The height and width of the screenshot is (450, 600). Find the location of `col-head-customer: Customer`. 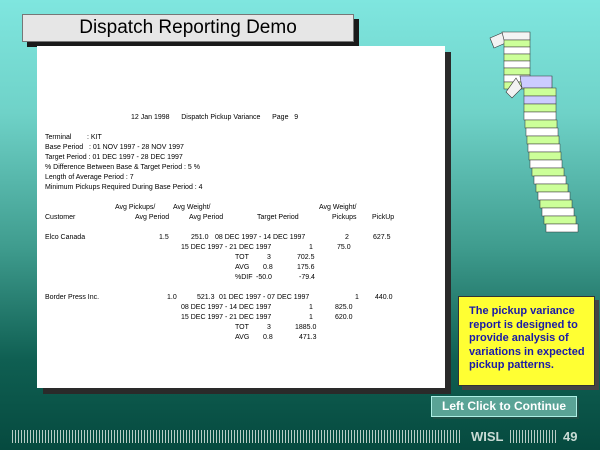

col-head-customer: Customer is located at coordinates (60, 217).